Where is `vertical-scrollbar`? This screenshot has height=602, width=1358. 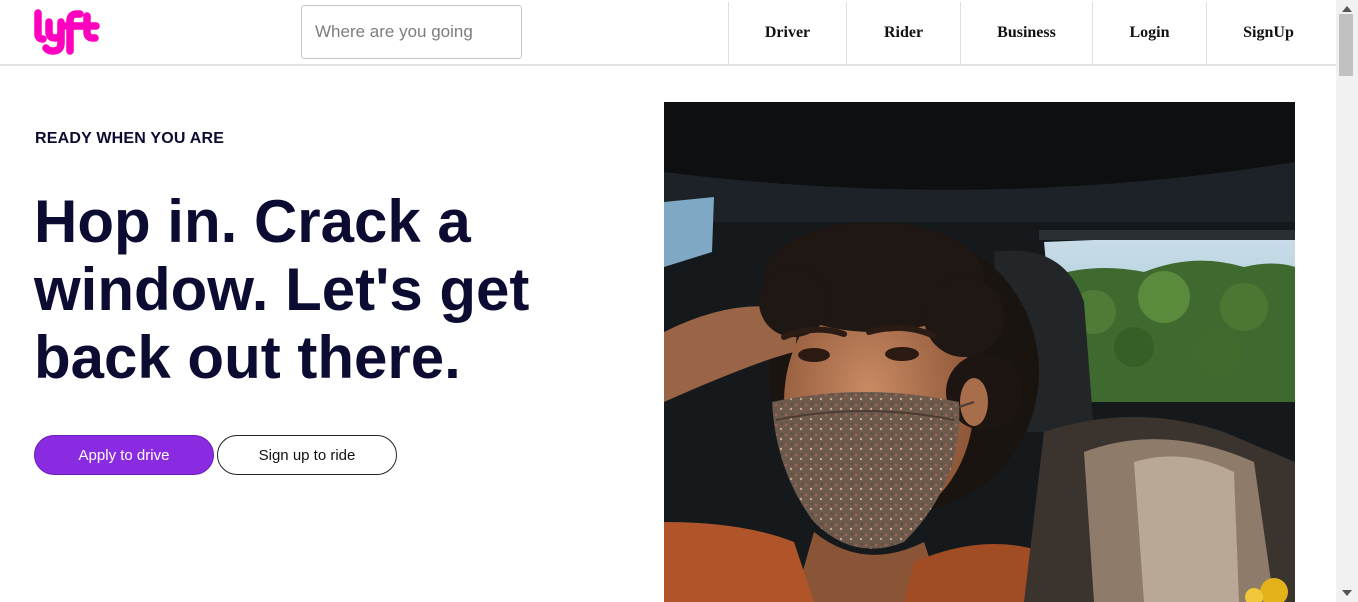
vertical-scrollbar is located at coordinates (1347, 301).